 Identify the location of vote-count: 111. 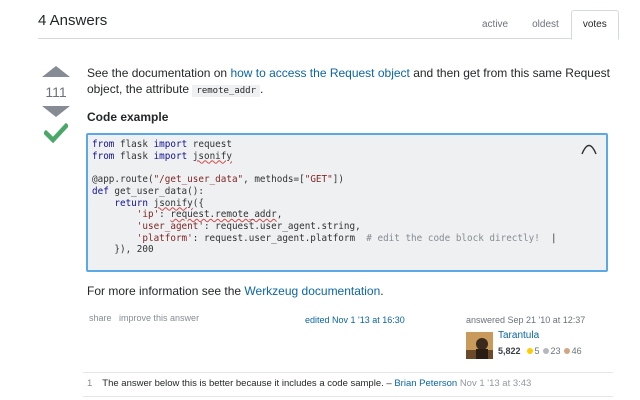
(56, 92).